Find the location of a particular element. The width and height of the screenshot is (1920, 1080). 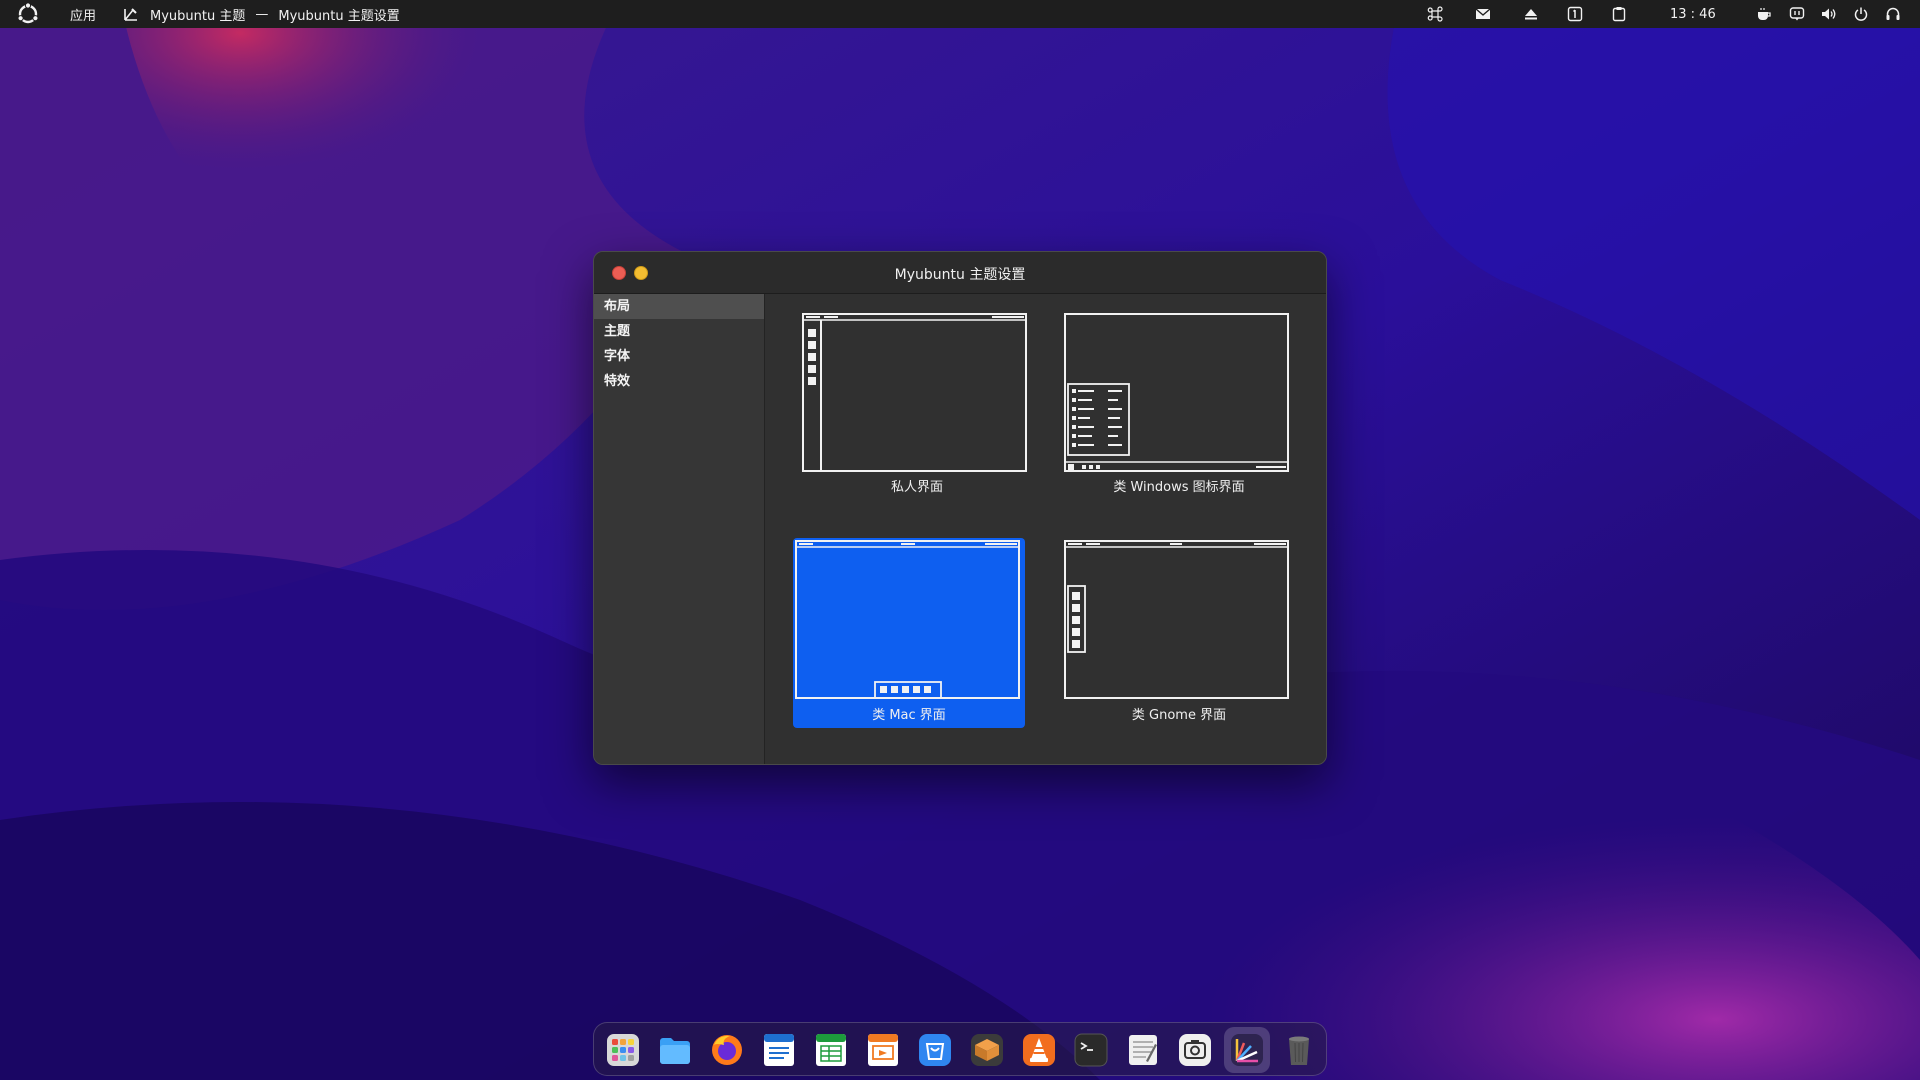

layout-option-gnome: 类 Gnome 界面 is located at coordinates (1179, 633).